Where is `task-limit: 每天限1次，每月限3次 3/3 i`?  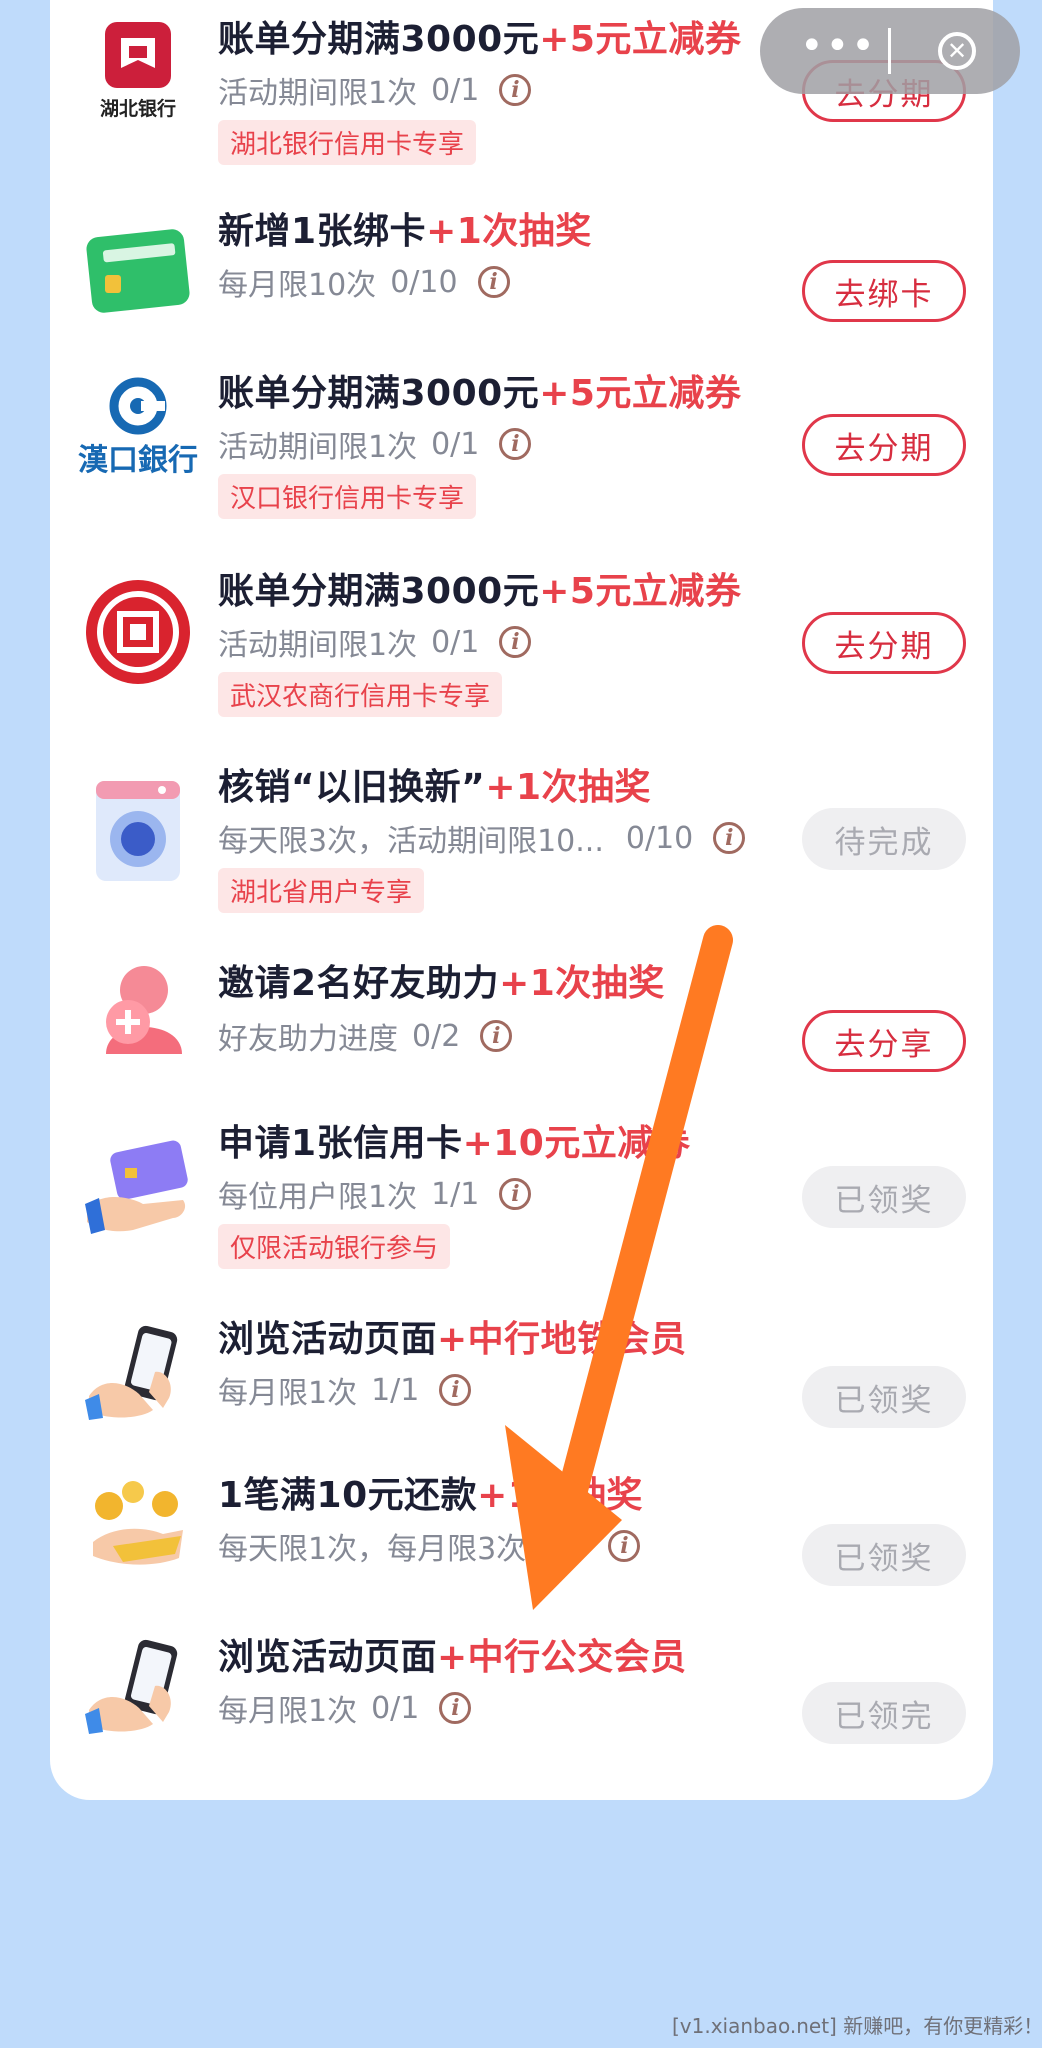
task-limit: 每天限1次，每月限3次 3/3 i is located at coordinates (429, 1546).